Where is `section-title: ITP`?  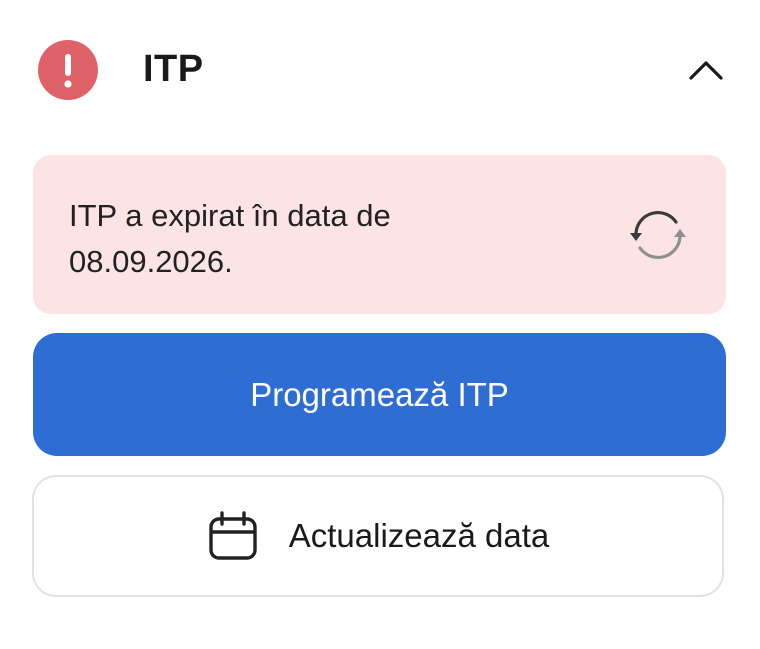
section-title: ITP is located at coordinates (173, 69).